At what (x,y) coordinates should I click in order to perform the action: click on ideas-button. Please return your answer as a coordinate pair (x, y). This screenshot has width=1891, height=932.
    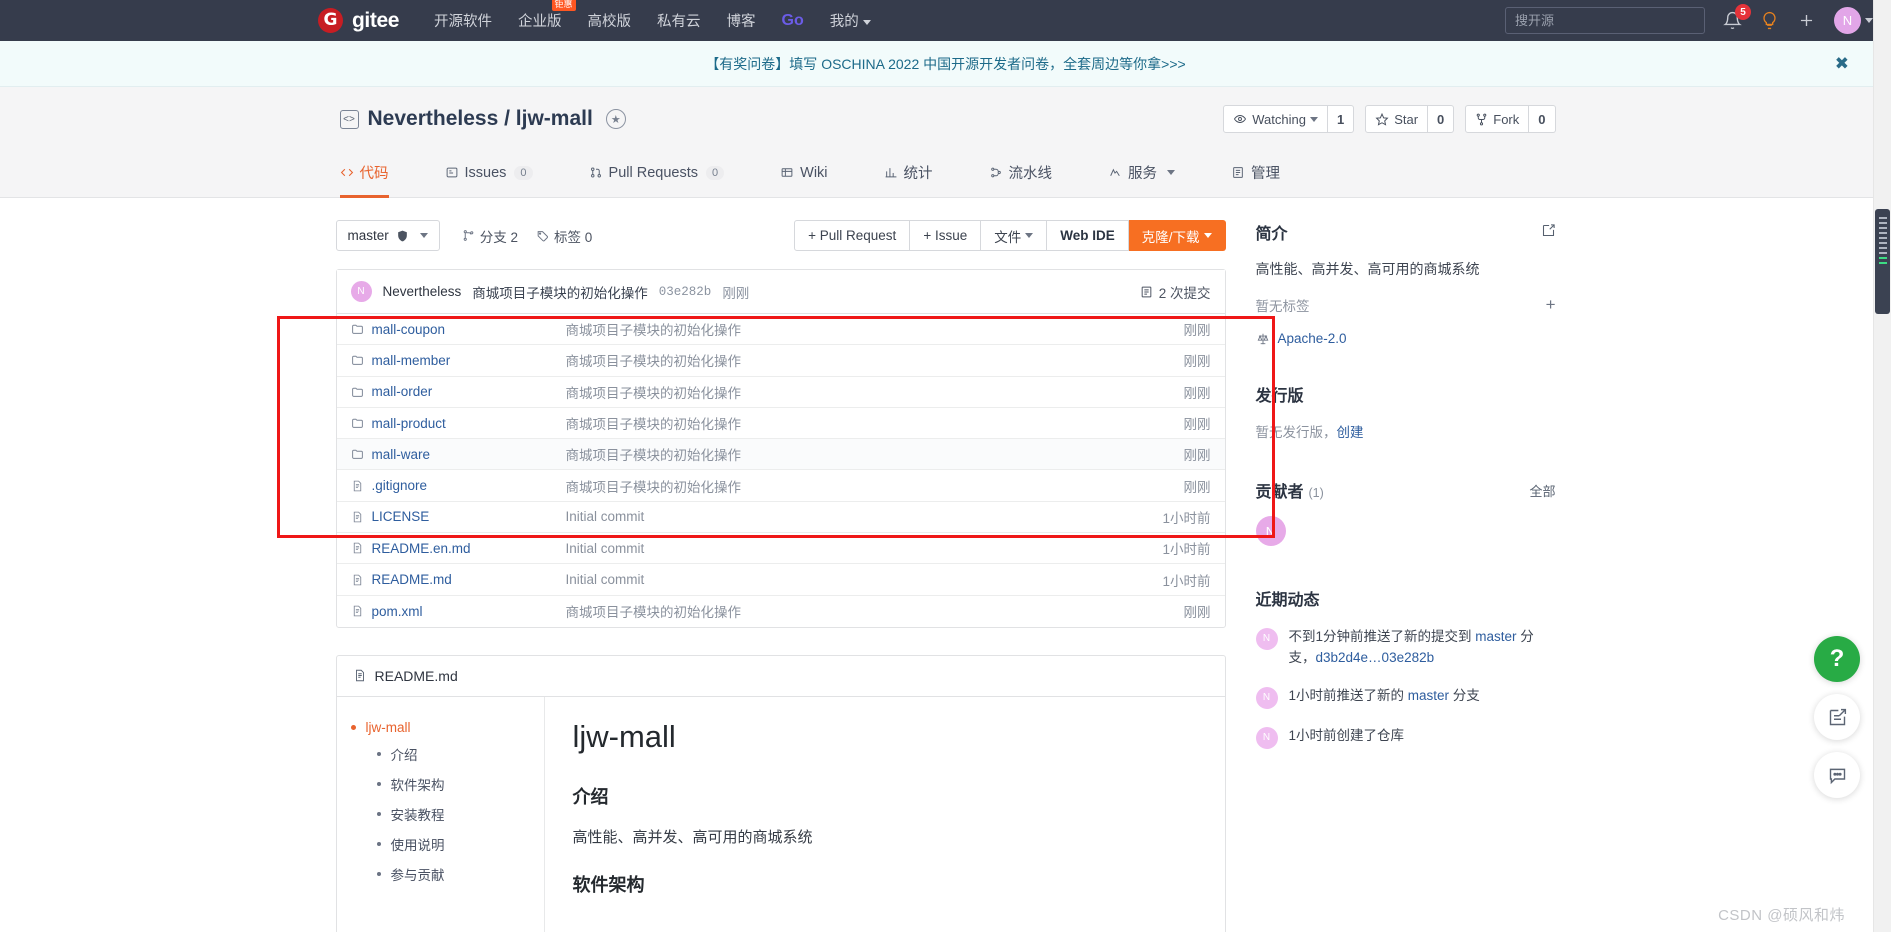
    Looking at the image, I should click on (1769, 20).